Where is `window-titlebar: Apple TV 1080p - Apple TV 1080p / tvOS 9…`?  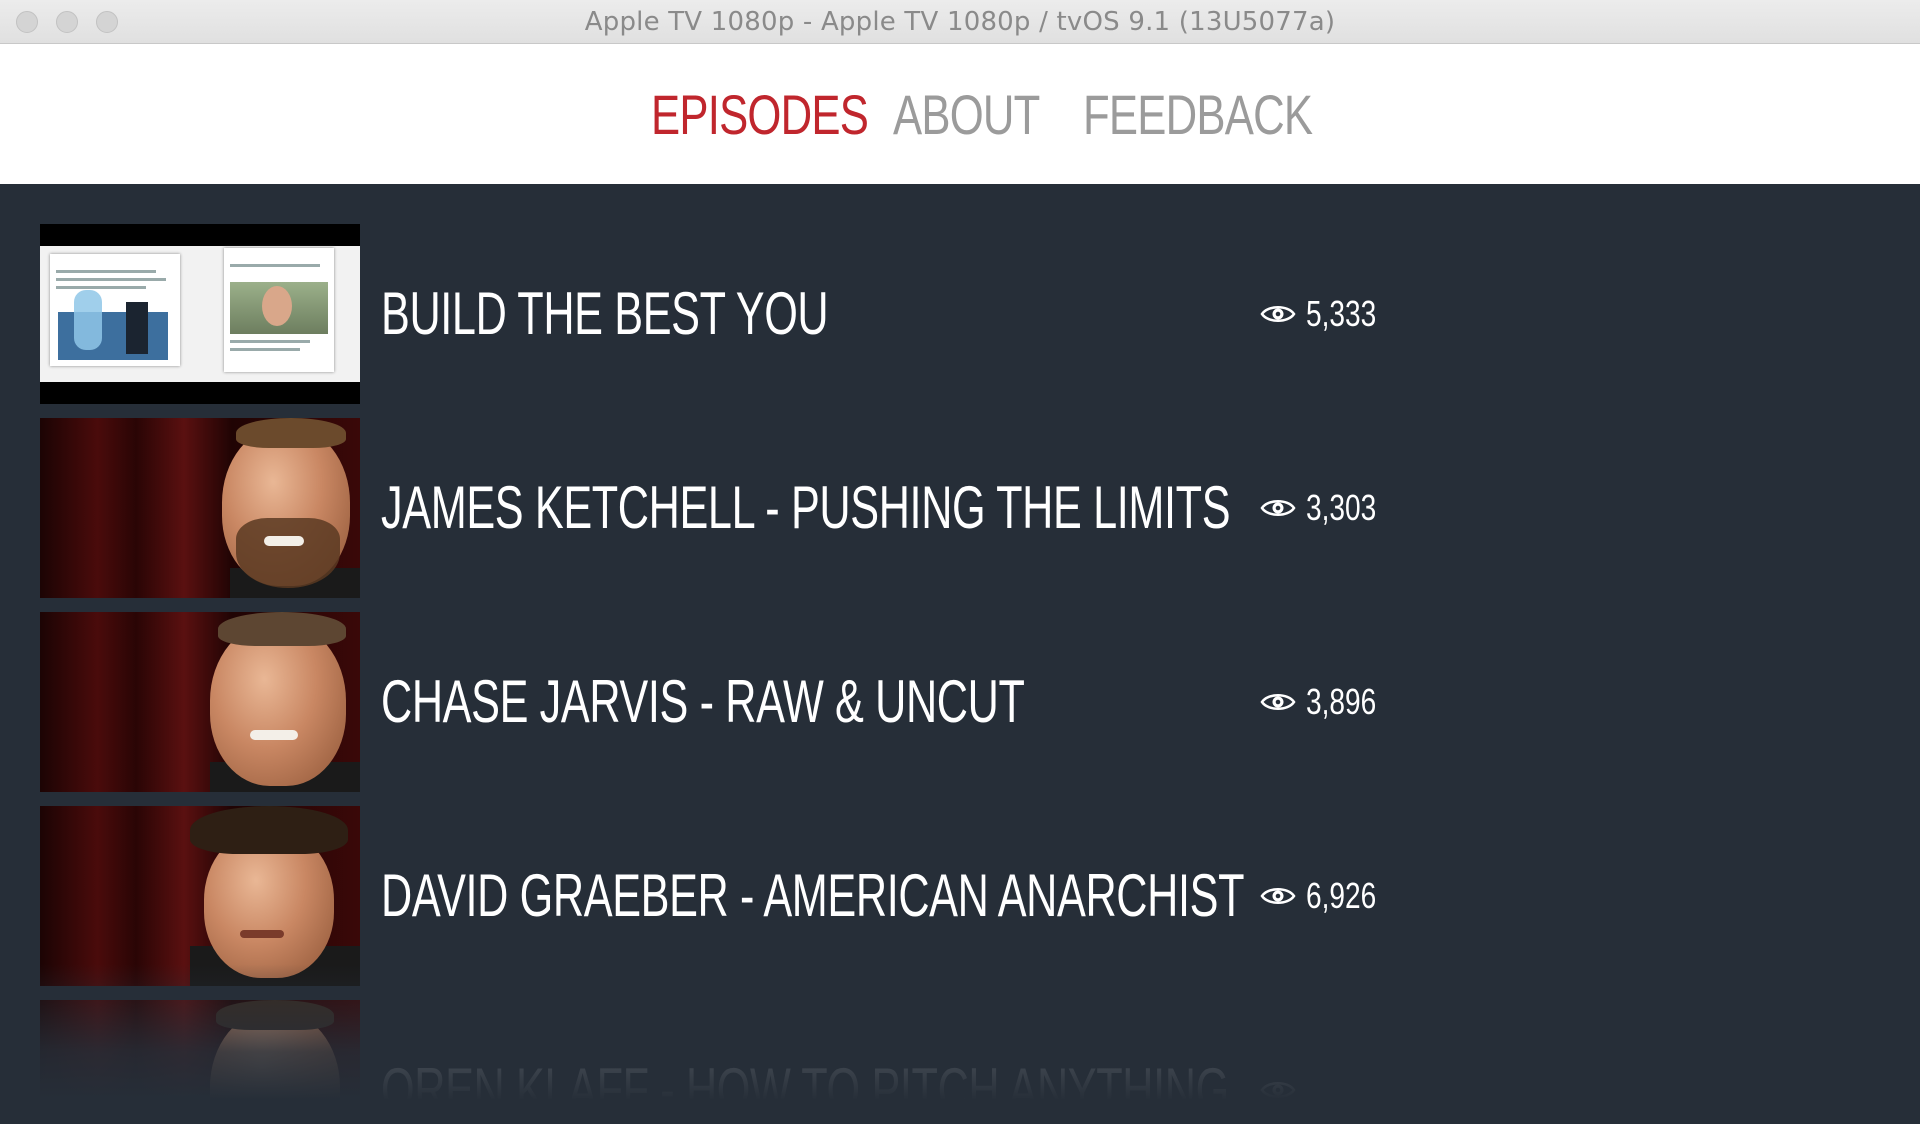 window-titlebar: Apple TV 1080p - Apple TV 1080p / tvOS 9… is located at coordinates (960, 22).